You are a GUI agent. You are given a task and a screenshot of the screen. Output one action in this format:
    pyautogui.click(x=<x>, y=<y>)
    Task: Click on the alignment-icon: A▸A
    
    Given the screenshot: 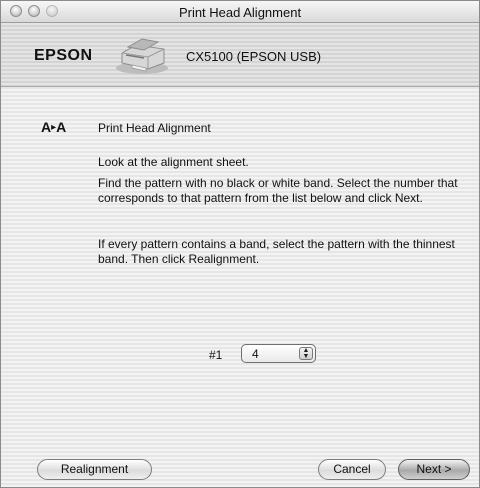 What is the action you would take?
    pyautogui.click(x=54, y=127)
    